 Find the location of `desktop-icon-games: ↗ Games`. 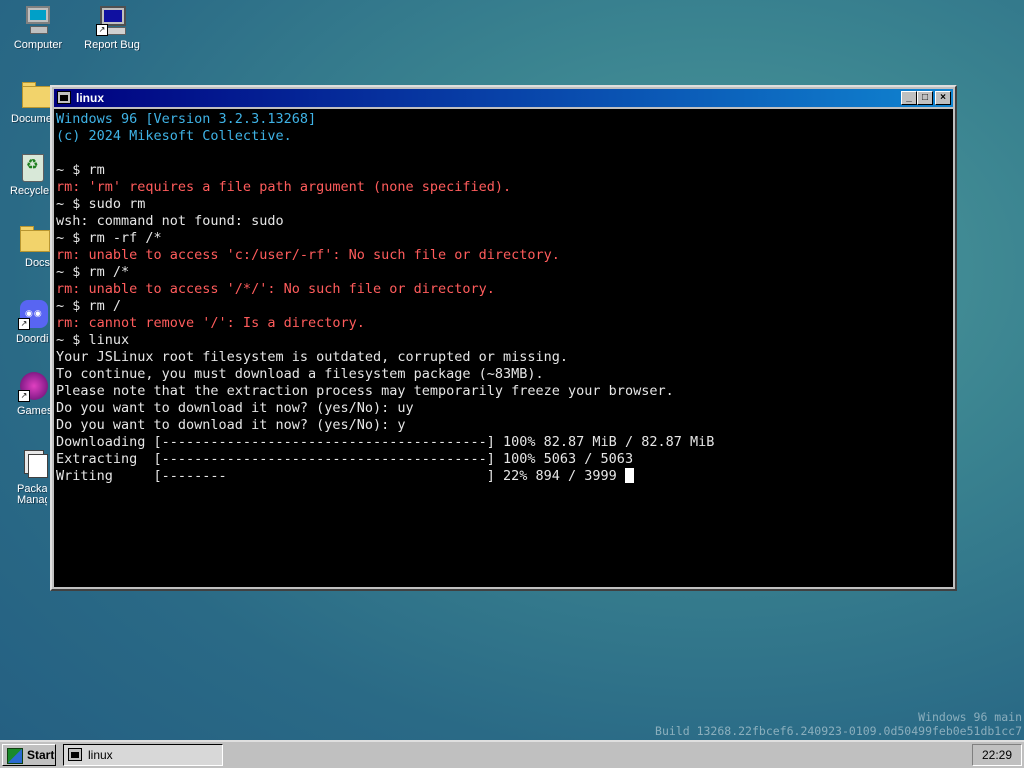

desktop-icon-games: ↗ Games is located at coordinates (25, 393).